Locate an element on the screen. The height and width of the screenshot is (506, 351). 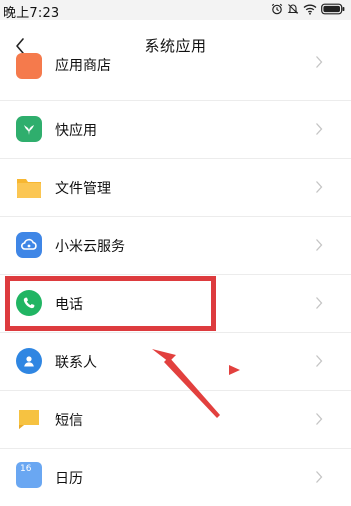
list-item-label: 文件管理 is located at coordinates (83, 189).